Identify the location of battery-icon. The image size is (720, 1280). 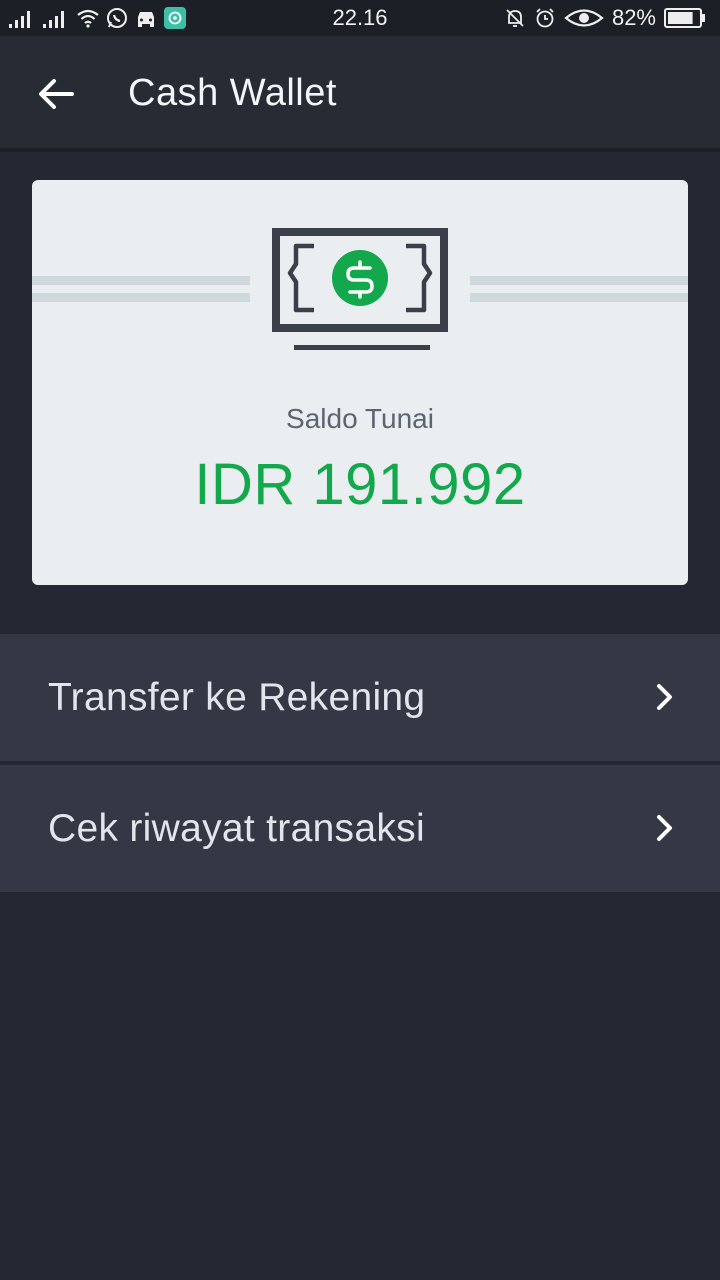
(684, 18).